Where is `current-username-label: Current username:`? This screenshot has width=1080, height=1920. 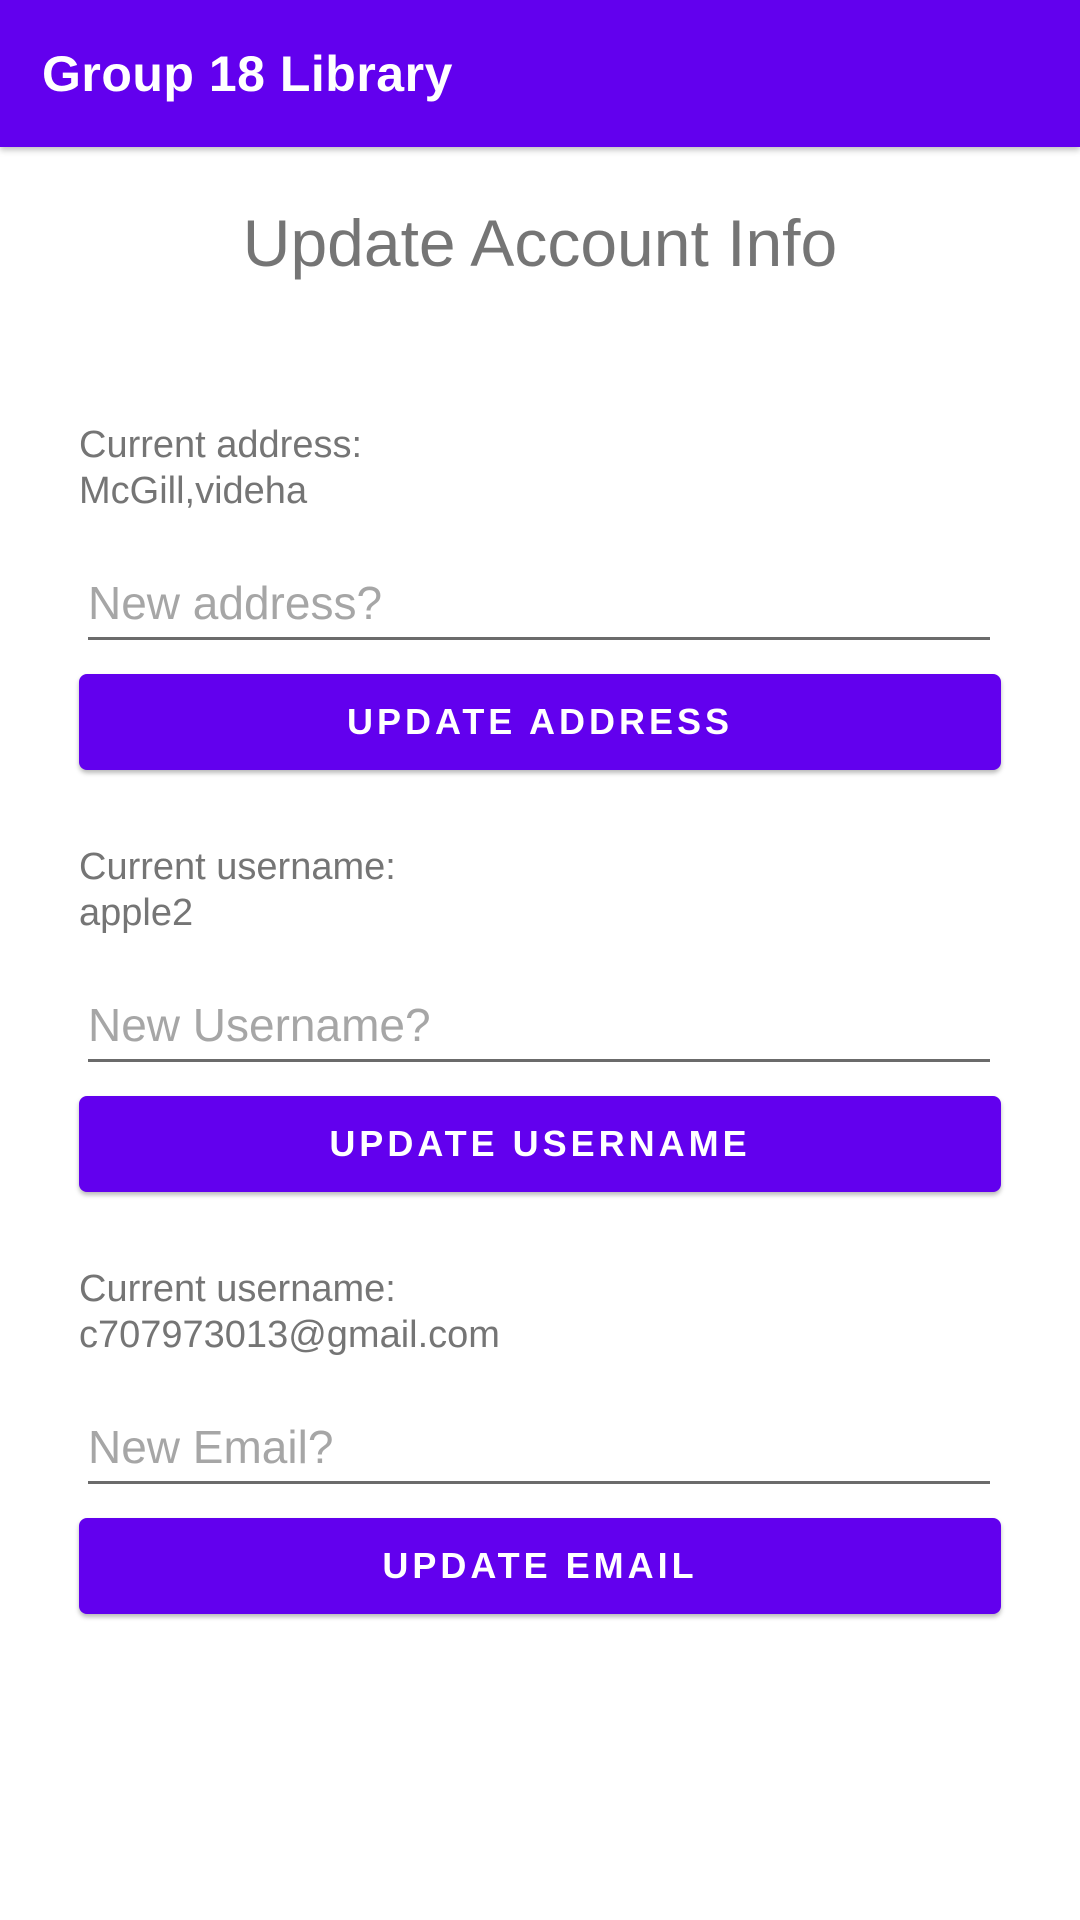 current-username-label: Current username: is located at coordinates (237, 867).